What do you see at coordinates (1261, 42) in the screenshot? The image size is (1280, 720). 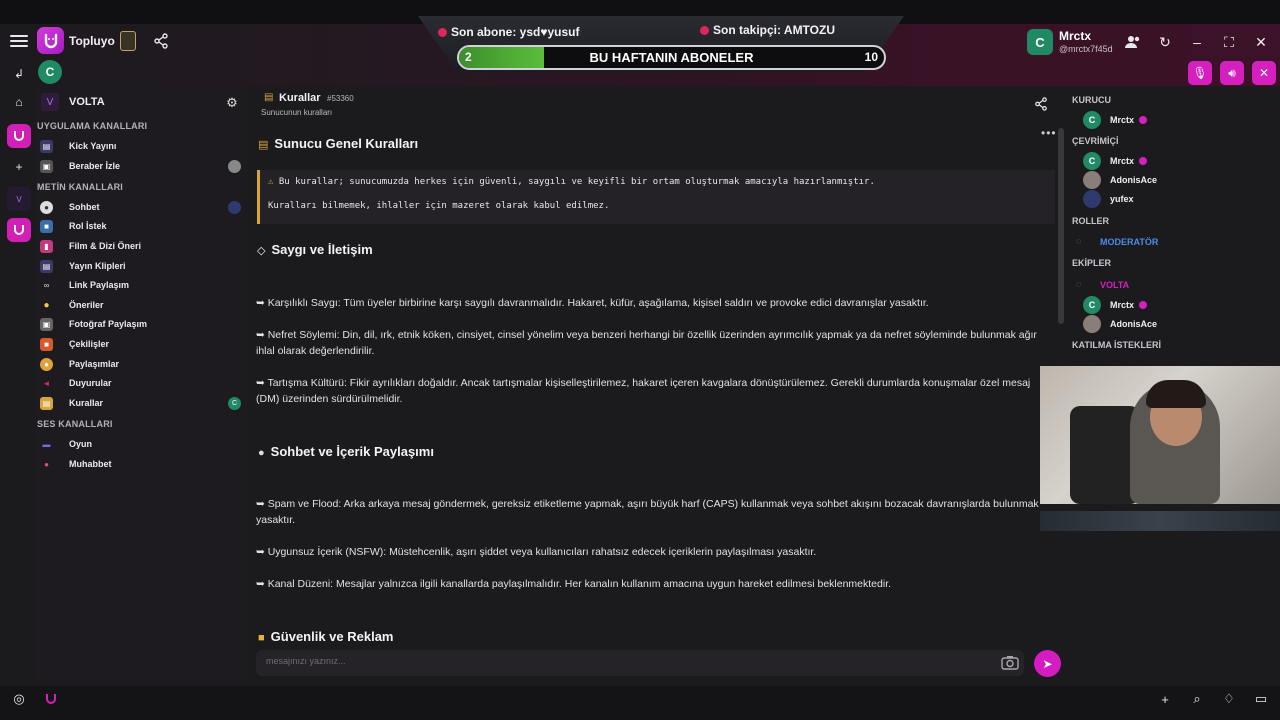 I see `close-icon: ✕` at bounding box center [1261, 42].